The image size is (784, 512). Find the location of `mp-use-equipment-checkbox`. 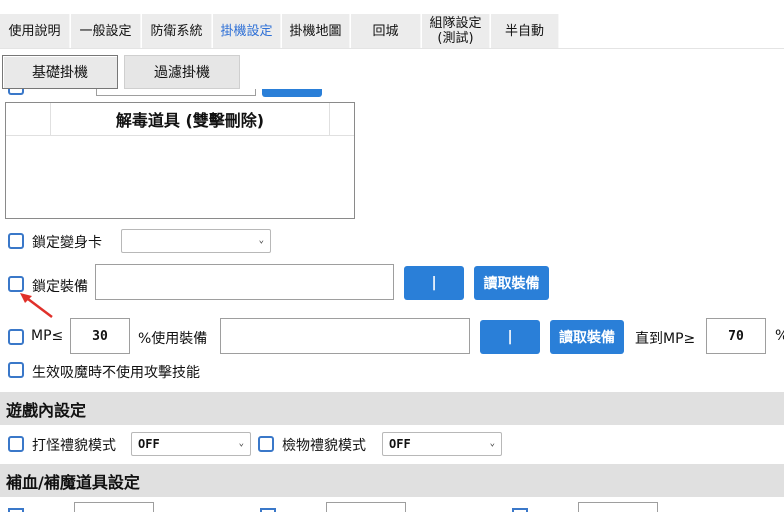

mp-use-equipment-checkbox is located at coordinates (16, 337).